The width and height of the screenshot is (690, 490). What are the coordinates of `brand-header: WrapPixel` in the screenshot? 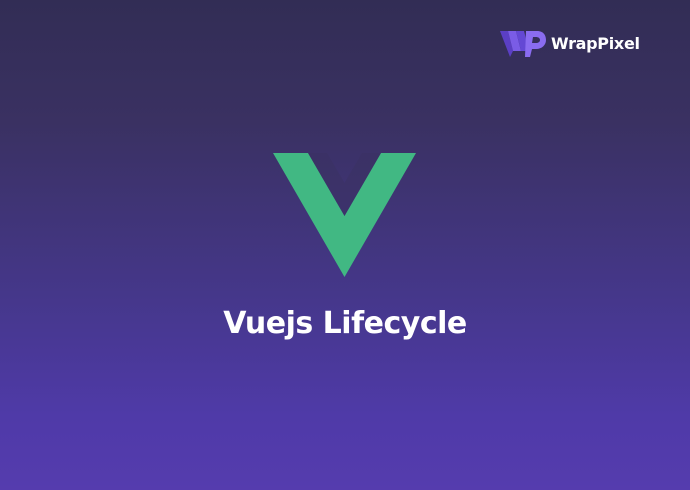 It's located at (570, 44).